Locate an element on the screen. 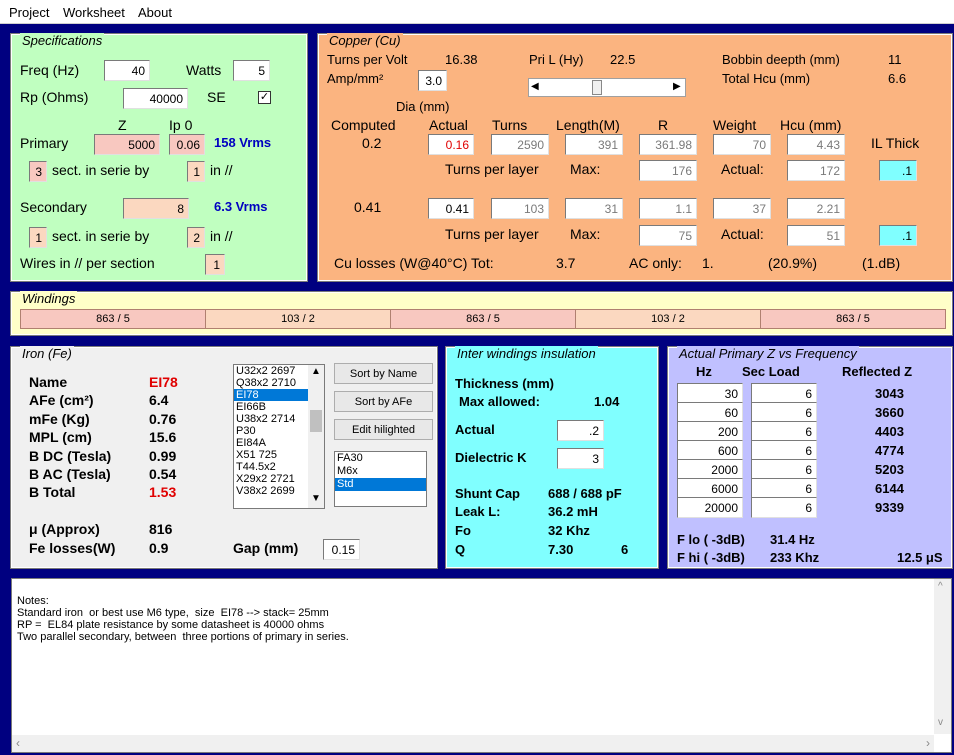 This screenshot has width=954, height=755. dia-label: Dia (mm) is located at coordinates (423, 106).